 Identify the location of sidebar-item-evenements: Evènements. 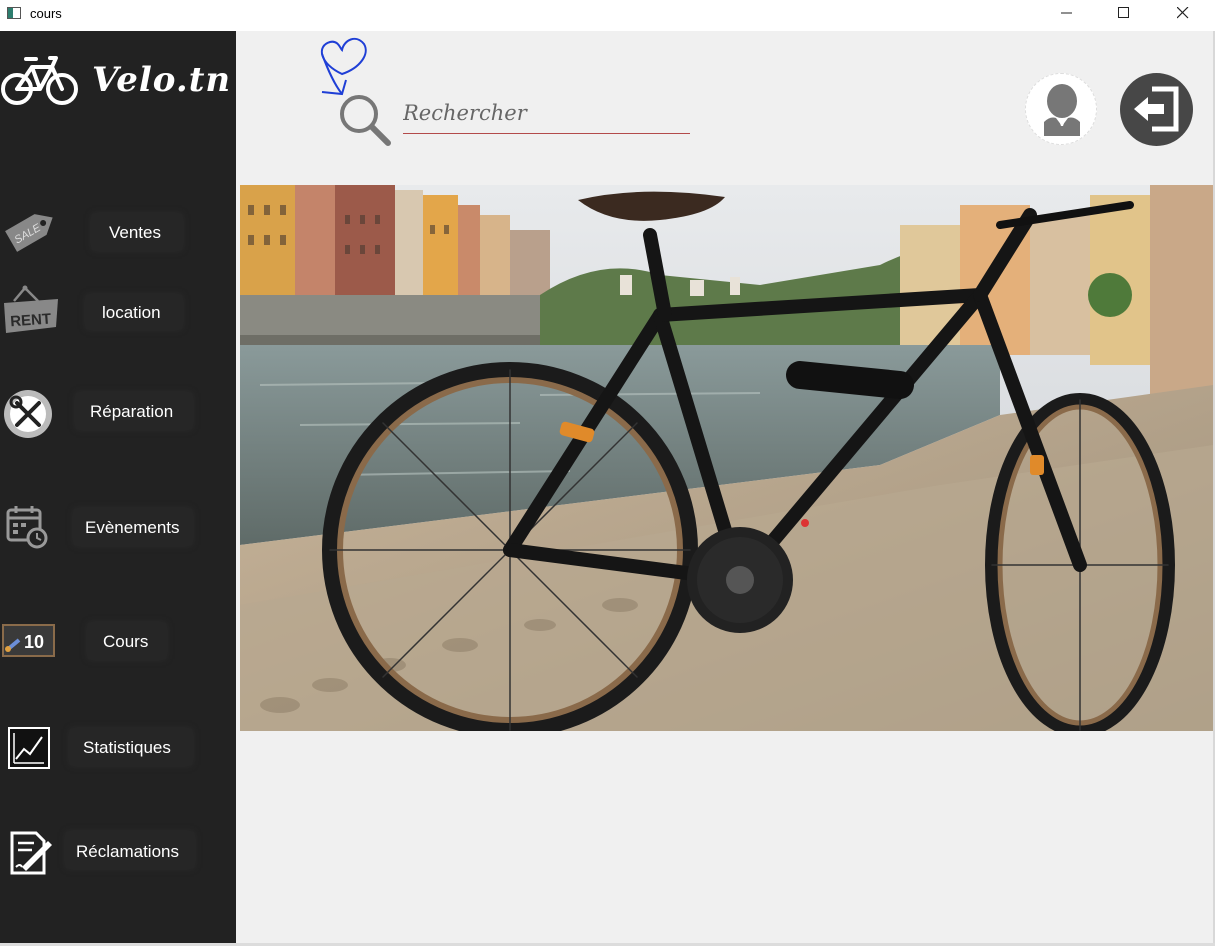
(118, 527).